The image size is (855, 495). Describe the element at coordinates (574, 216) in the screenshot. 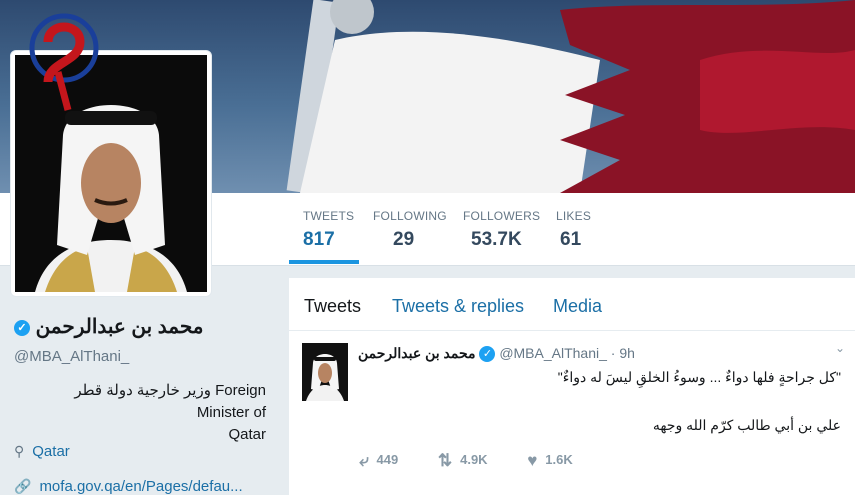

I see `stat-label: LIKES` at that location.